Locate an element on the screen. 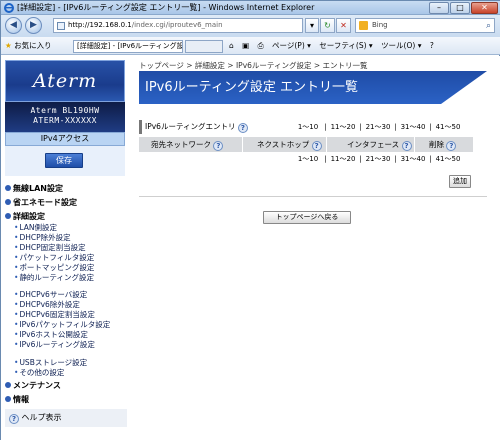 The width and height of the screenshot is (500, 441). column-destination: 宛先ネットワーク ? is located at coordinates (191, 144).